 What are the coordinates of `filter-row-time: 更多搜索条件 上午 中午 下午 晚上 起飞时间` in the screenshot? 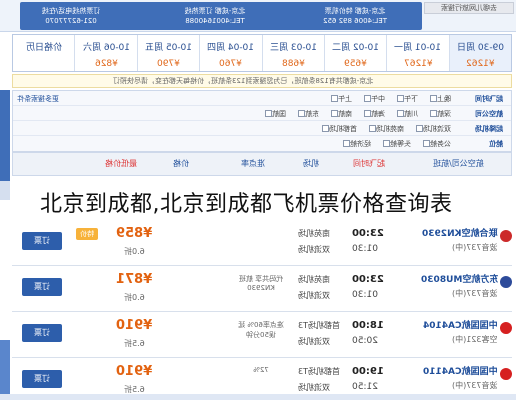 It's located at (262, 98).